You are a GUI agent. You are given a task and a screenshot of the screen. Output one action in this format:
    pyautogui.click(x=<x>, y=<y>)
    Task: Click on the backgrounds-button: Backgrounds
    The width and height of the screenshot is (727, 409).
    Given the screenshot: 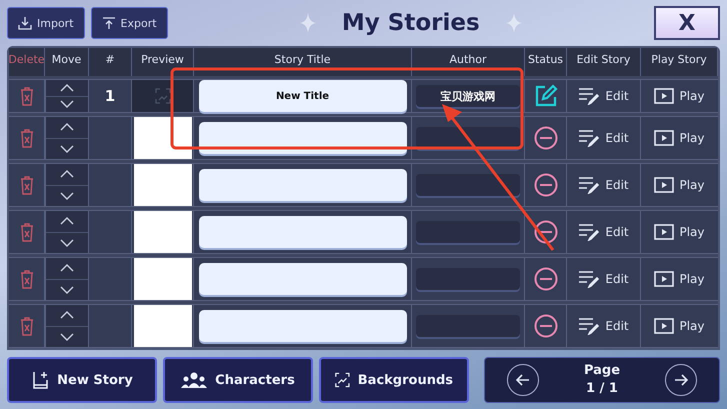 What is the action you would take?
    pyautogui.click(x=394, y=380)
    